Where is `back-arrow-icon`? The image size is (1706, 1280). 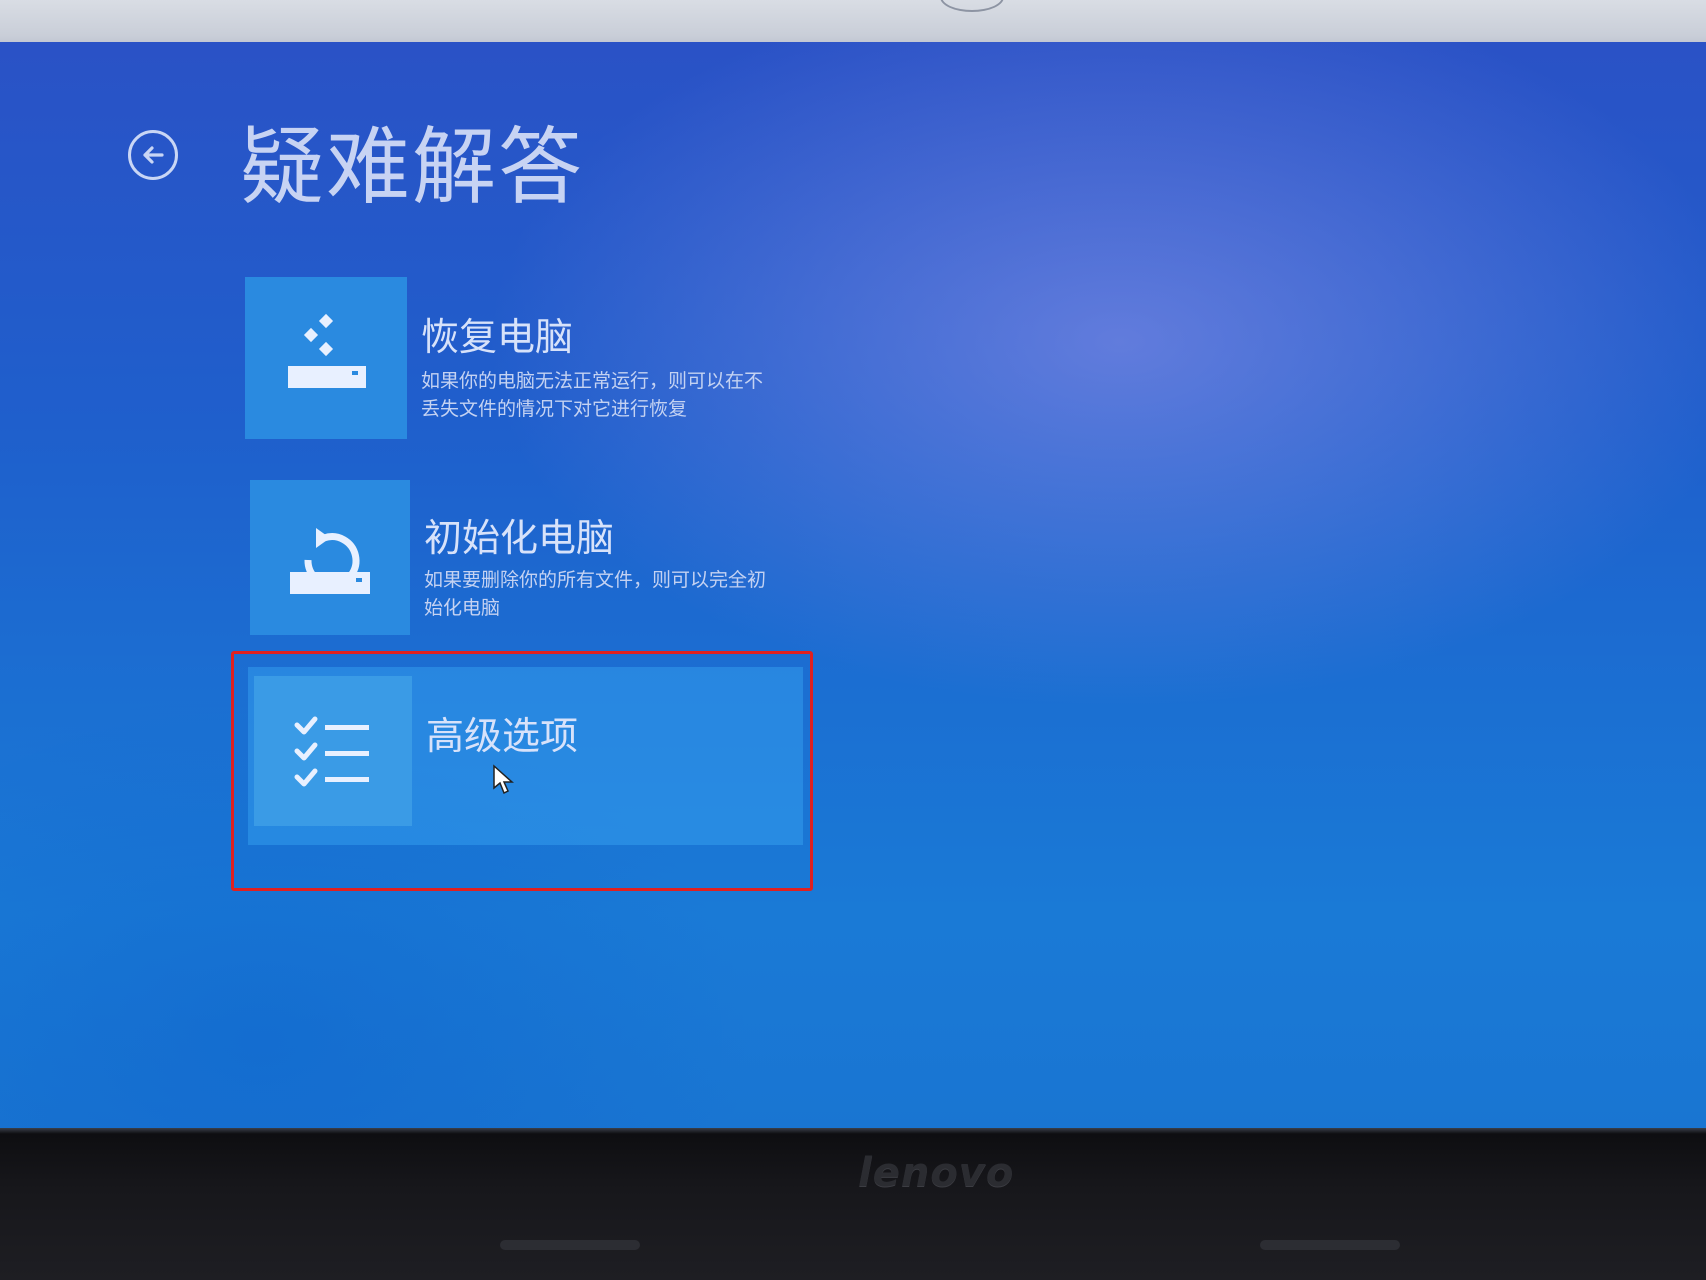 back-arrow-icon is located at coordinates (153, 155).